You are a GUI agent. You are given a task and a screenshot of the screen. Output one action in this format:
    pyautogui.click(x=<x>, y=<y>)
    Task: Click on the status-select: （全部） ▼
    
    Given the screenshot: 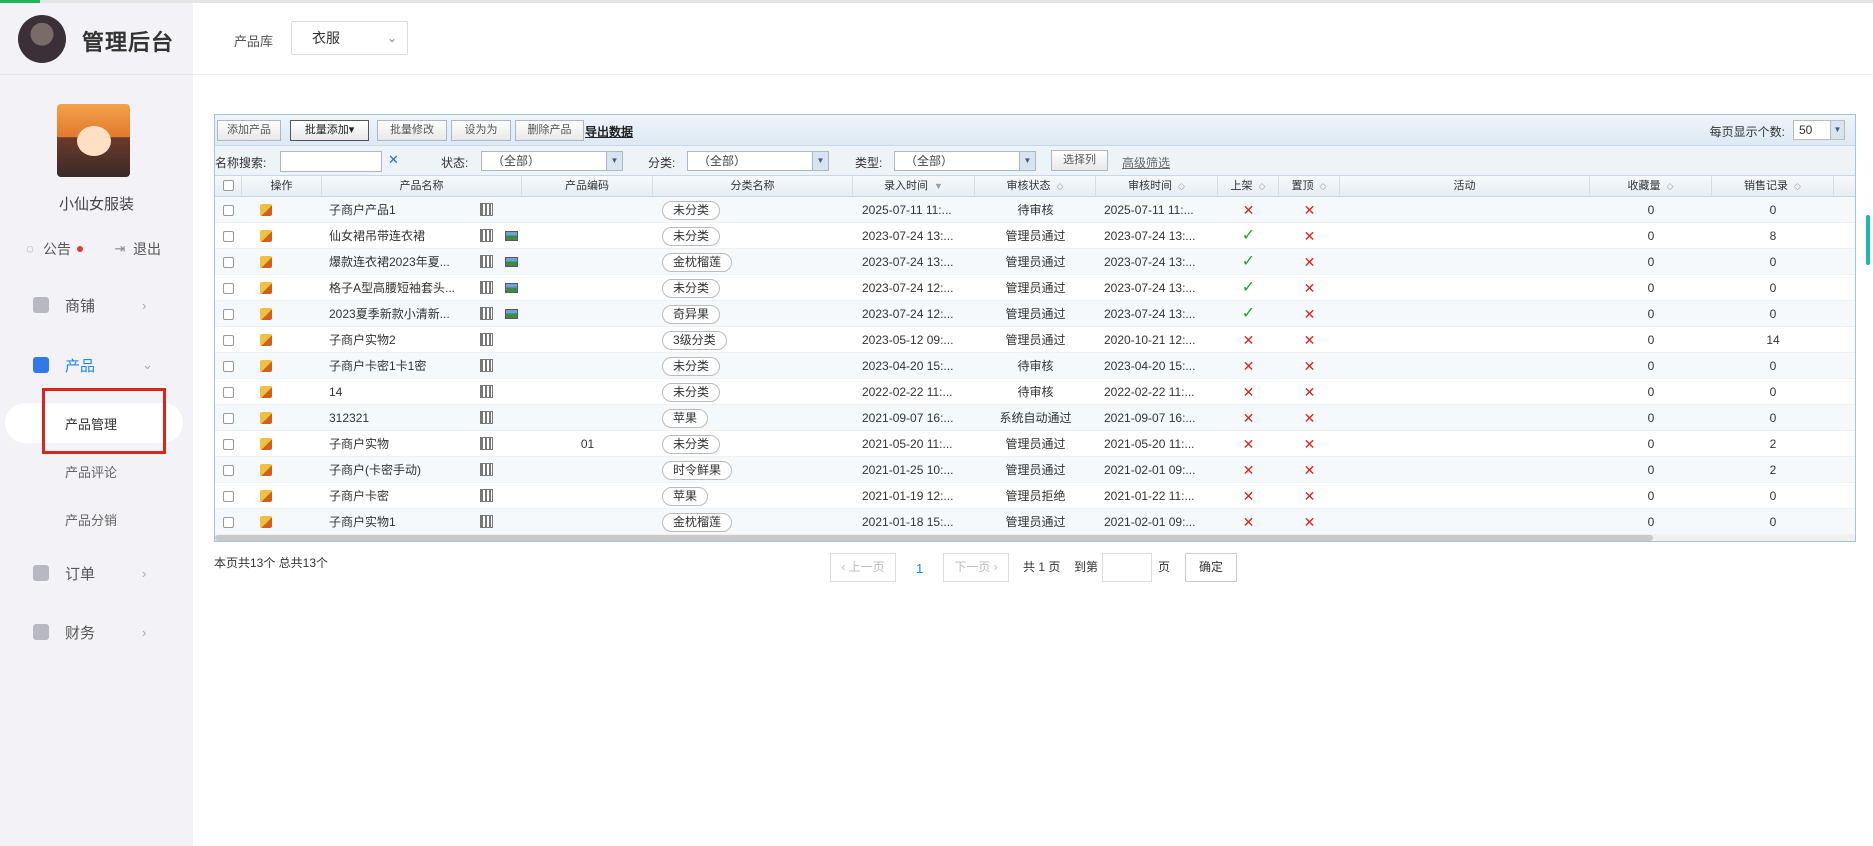 What is the action you would take?
    pyautogui.click(x=552, y=161)
    